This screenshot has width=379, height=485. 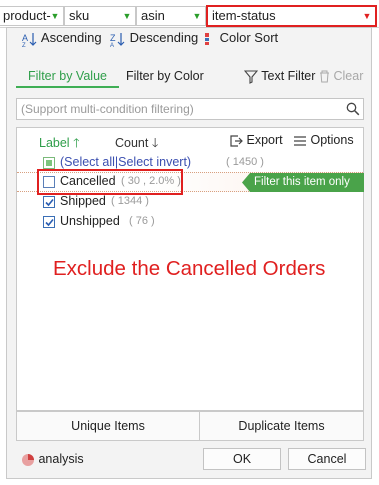 I want to click on column-label: product-, so click(x=27, y=15).